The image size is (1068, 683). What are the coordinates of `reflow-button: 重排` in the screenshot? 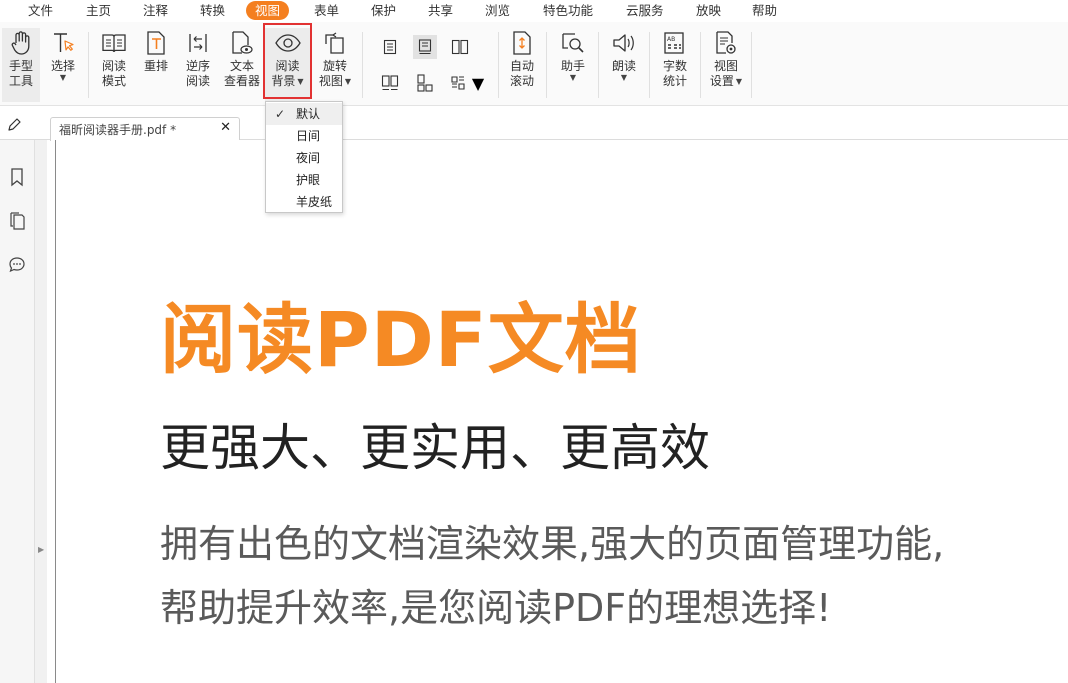 It's located at (156, 65).